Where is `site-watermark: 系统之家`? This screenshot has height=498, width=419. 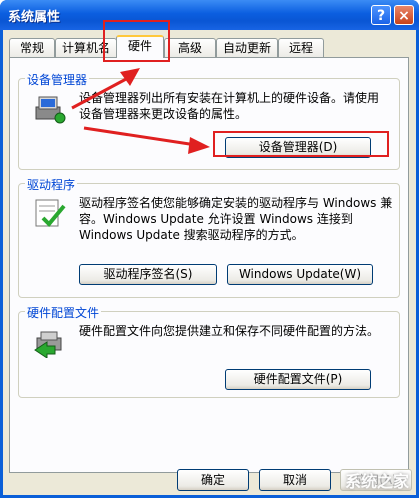
site-watermark: 系统之家 is located at coordinates (376, 481).